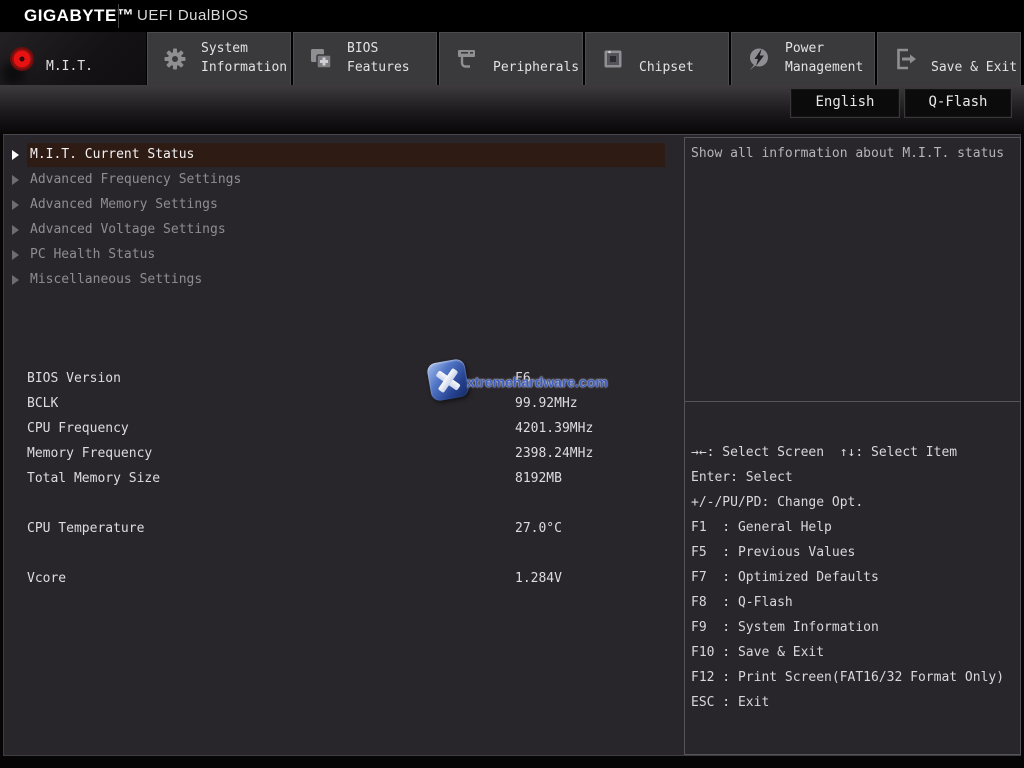 This screenshot has height=768, width=1024. I want to click on help-key-line: →←: Select Screen ↑↓: Select Item, so click(824, 452).